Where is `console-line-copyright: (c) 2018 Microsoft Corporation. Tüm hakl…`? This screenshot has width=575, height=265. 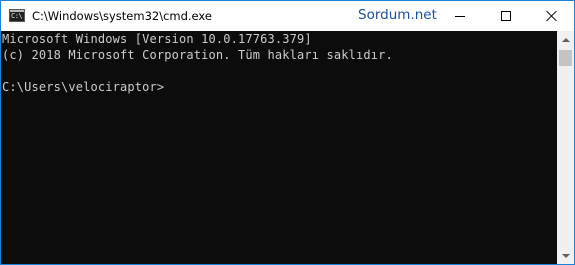
console-line-copyright: (c) 2018 Microsoft Corporation. Tüm hakl… is located at coordinates (197, 55).